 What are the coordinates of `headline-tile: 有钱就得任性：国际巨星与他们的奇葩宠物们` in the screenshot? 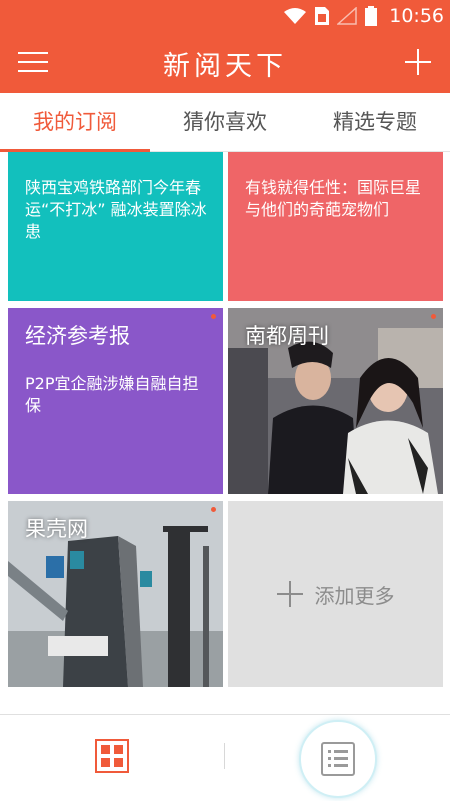 It's located at (335, 226).